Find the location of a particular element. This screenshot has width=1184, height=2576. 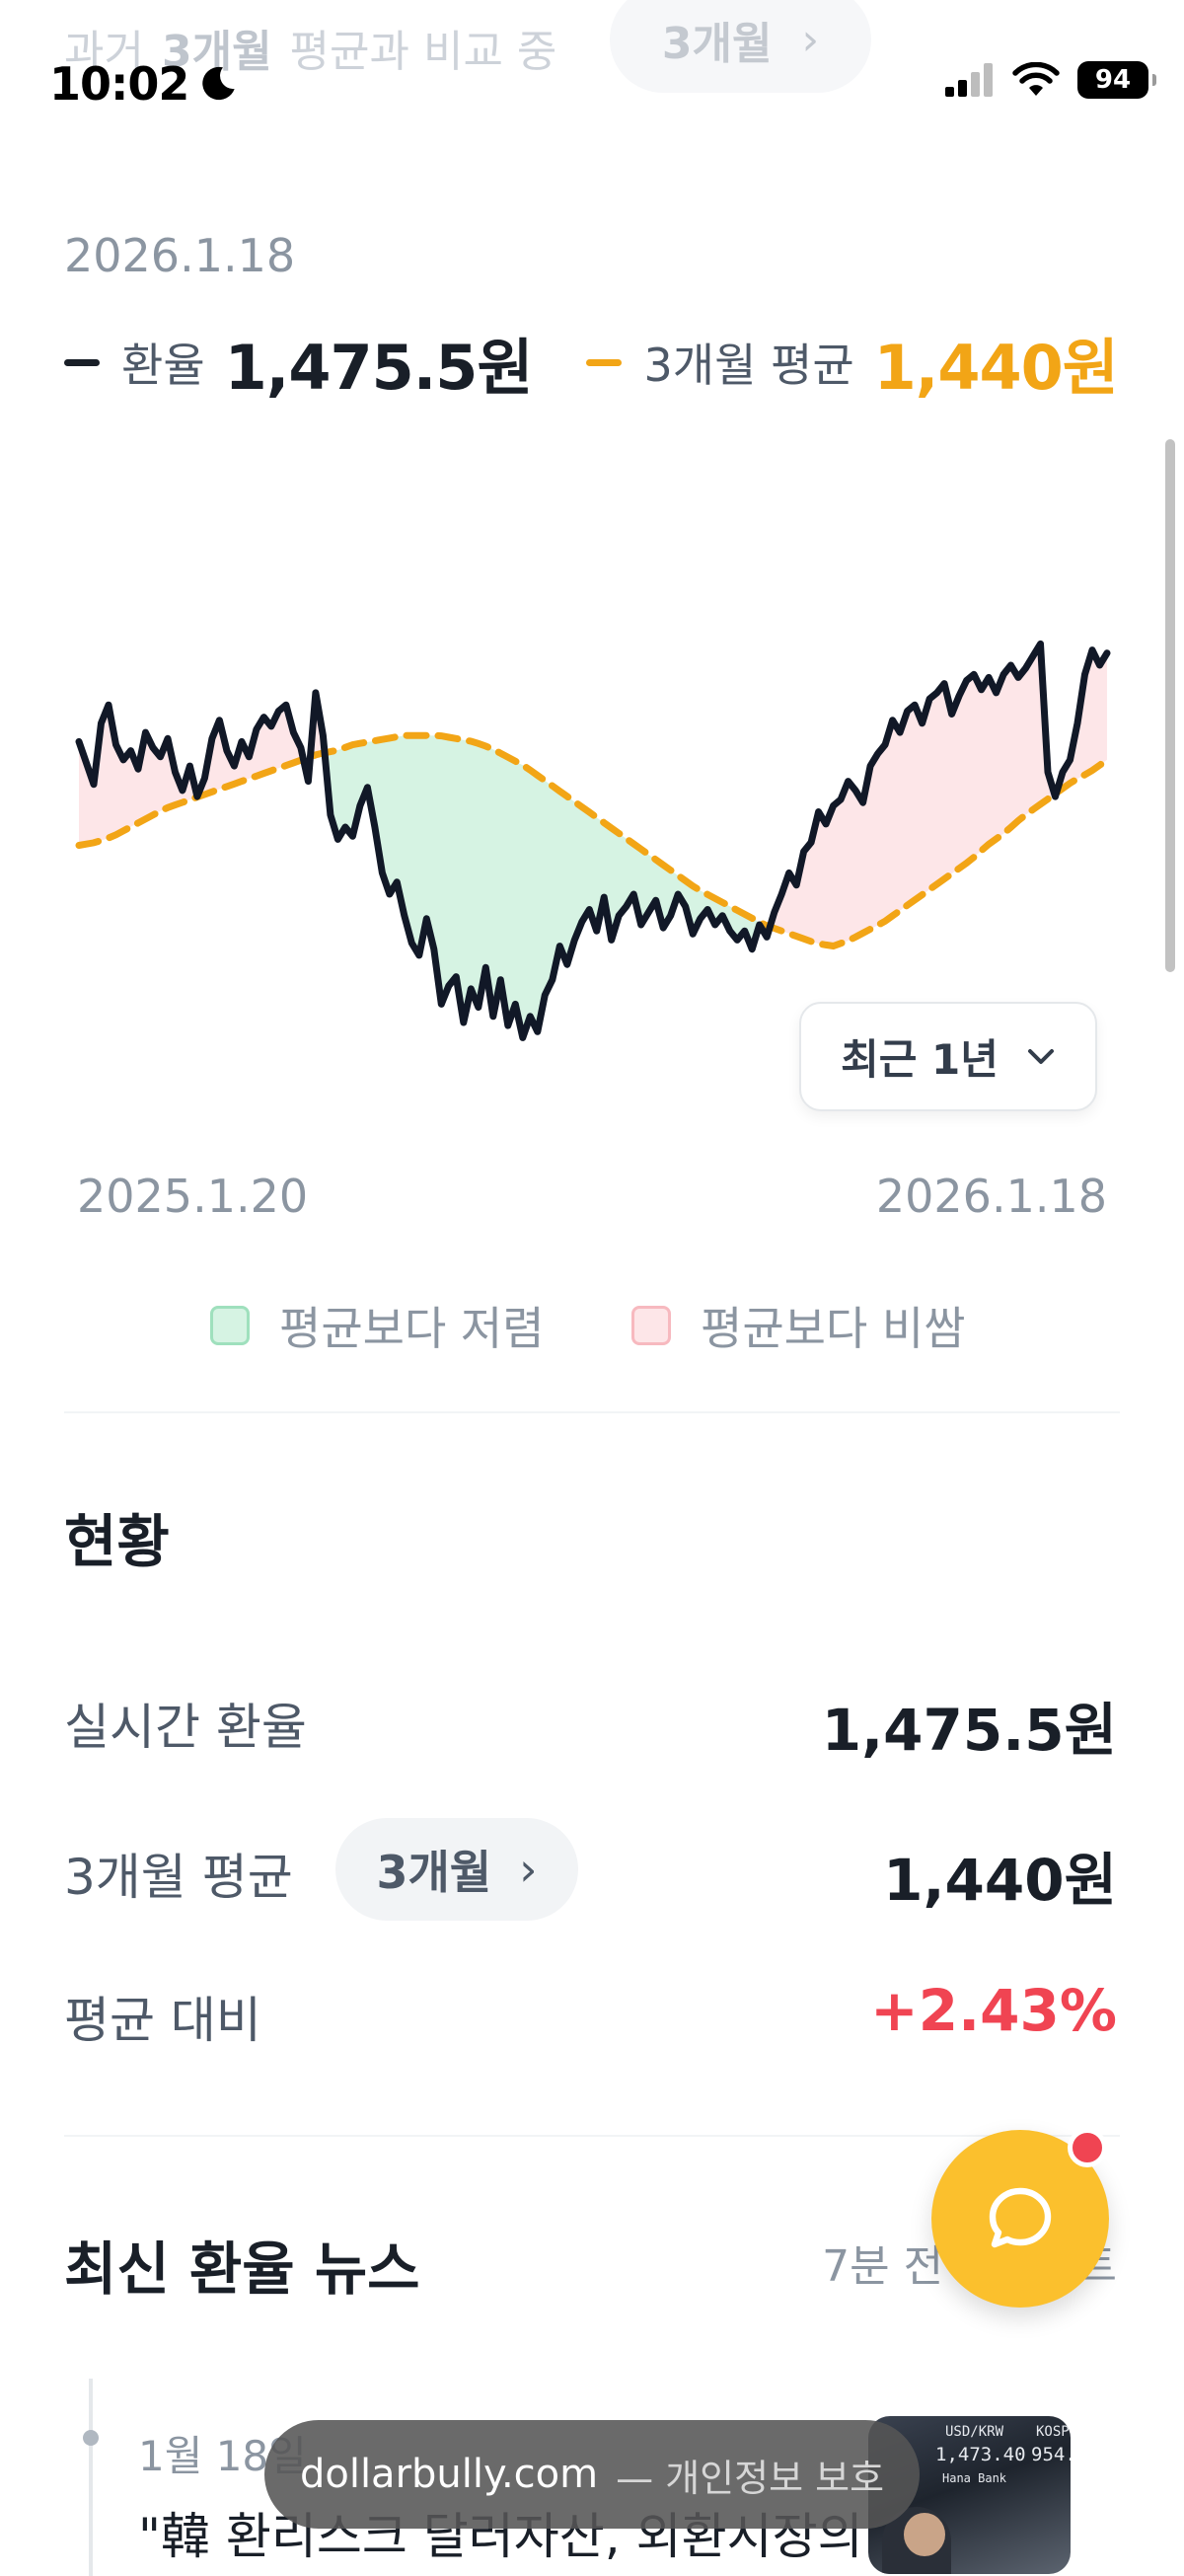

legend-cheap: 평균보다 저렴 is located at coordinates (378, 1325).